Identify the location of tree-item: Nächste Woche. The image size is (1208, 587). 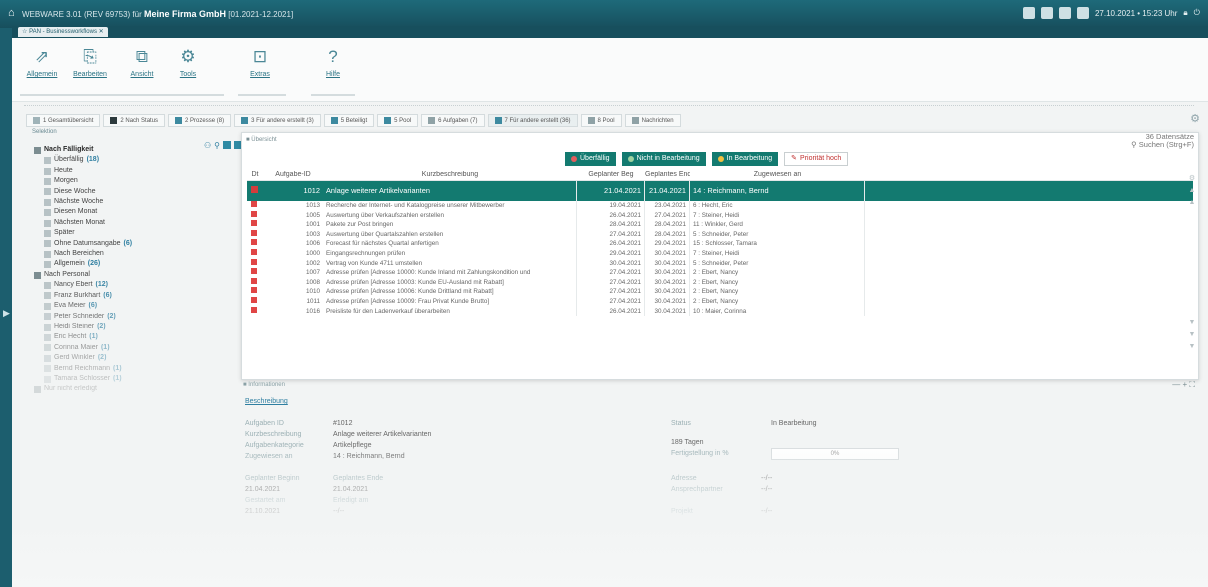
(83, 202).